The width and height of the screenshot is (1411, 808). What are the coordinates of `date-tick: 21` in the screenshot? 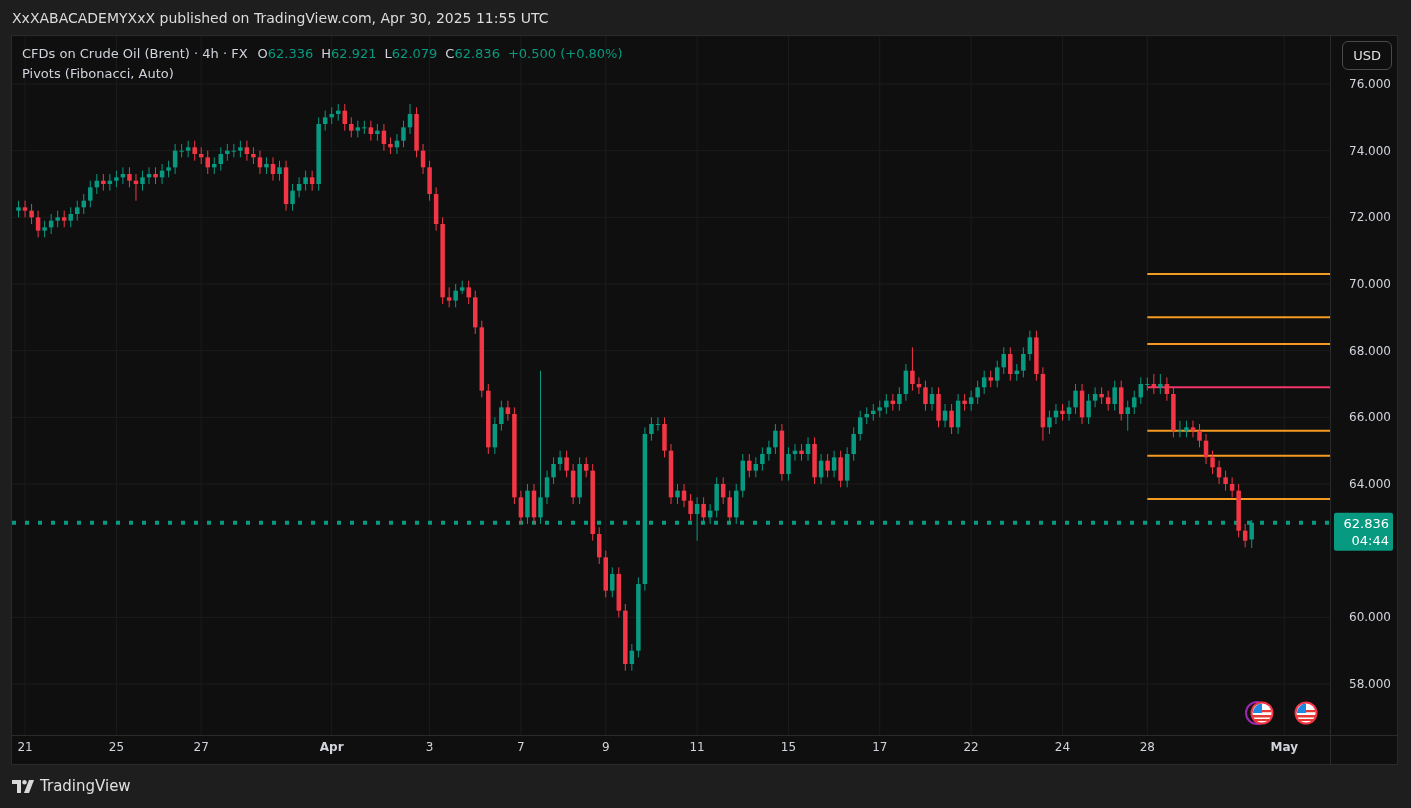 It's located at (25, 747).